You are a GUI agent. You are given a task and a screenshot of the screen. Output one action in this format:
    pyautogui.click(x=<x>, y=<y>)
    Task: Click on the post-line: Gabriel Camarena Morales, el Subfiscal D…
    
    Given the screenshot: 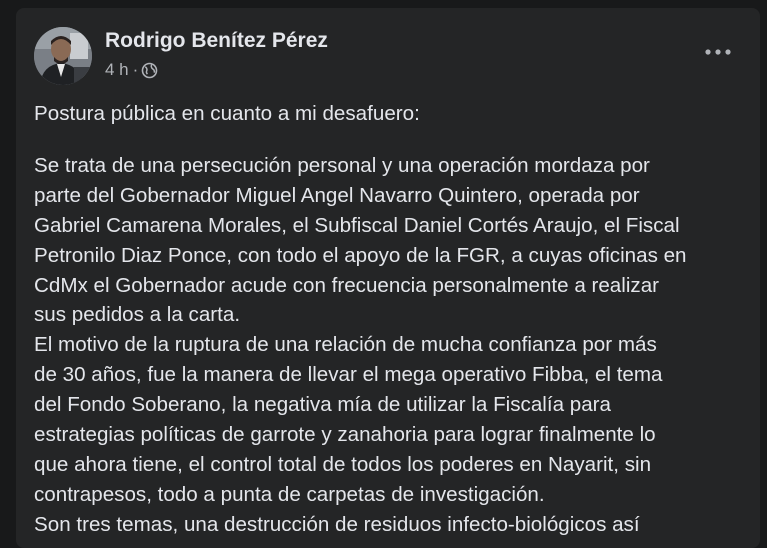 What is the action you would take?
    pyautogui.click(x=357, y=225)
    